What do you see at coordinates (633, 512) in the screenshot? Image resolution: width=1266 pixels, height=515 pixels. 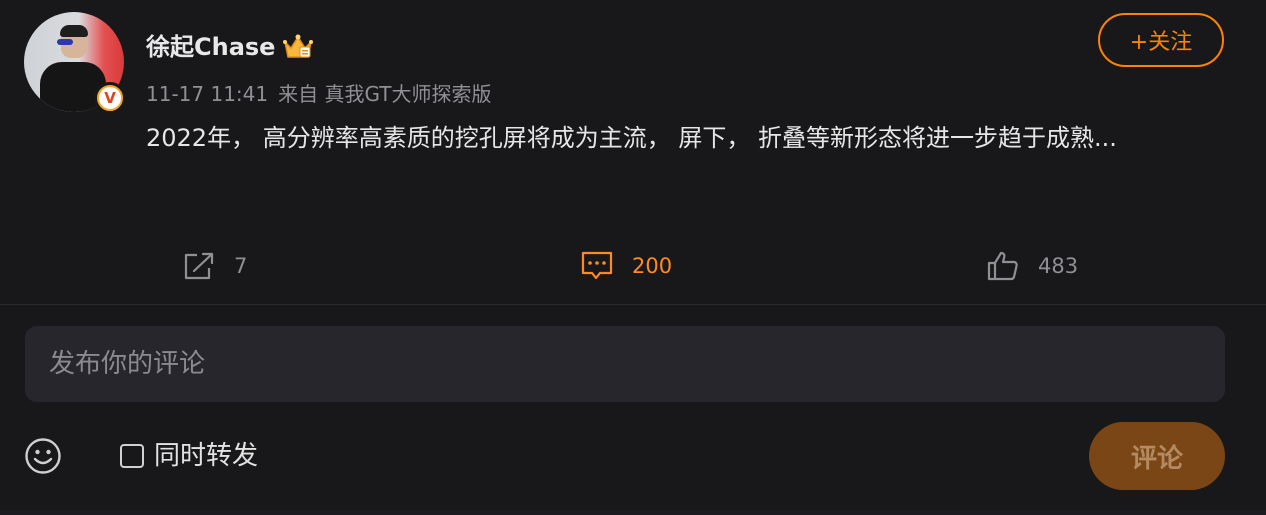 I see `bottom-divider` at bounding box center [633, 512].